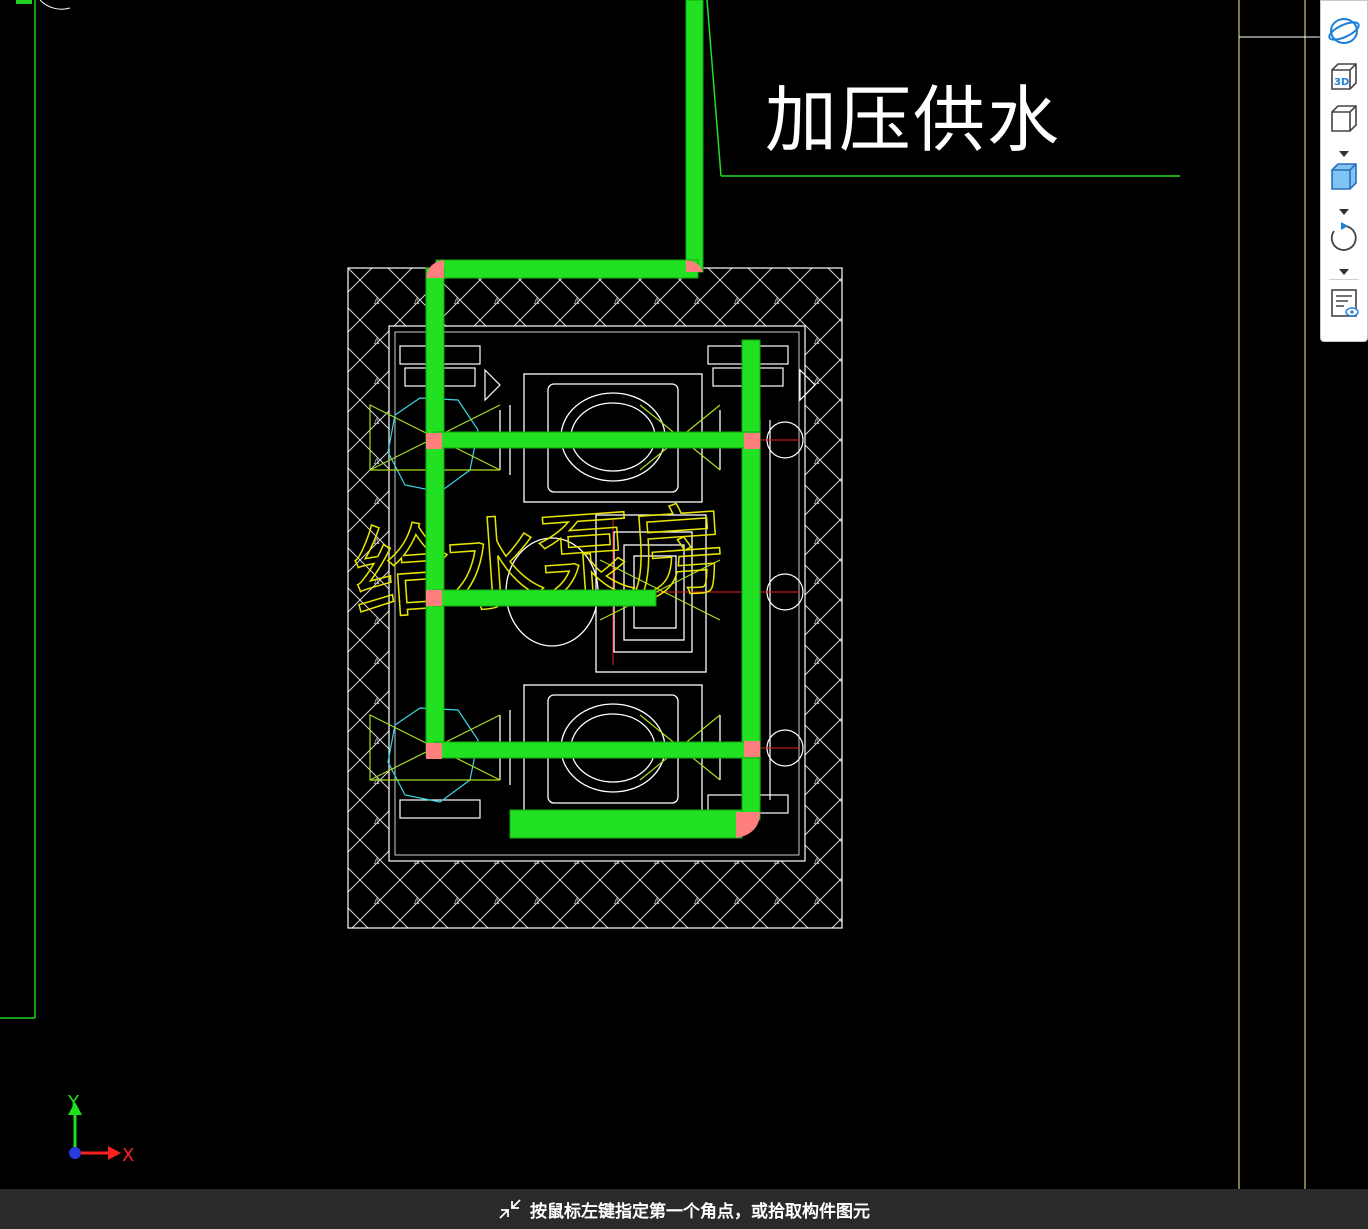 This screenshot has height=1229, width=1368. I want to click on view-cube-icon, so click(1344, 121).